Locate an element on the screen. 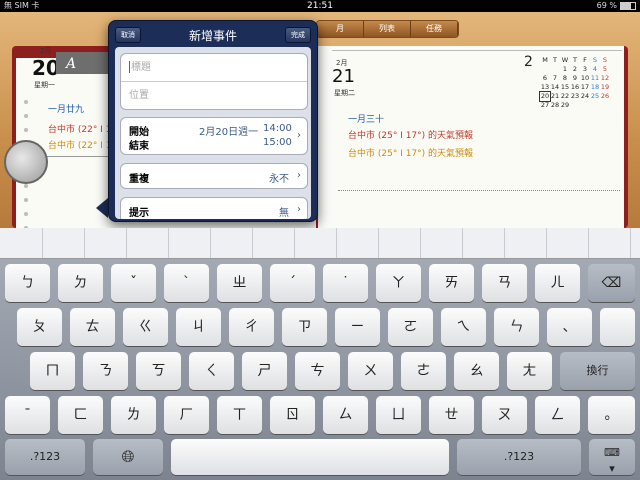  key-zhuyin: ㄘ is located at coordinates (317, 371).